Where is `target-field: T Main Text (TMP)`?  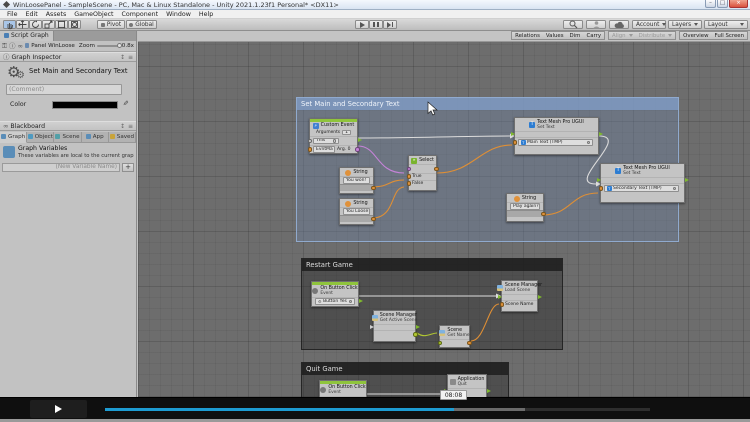
target-field: T Main Text (TMP) is located at coordinates (555, 142).